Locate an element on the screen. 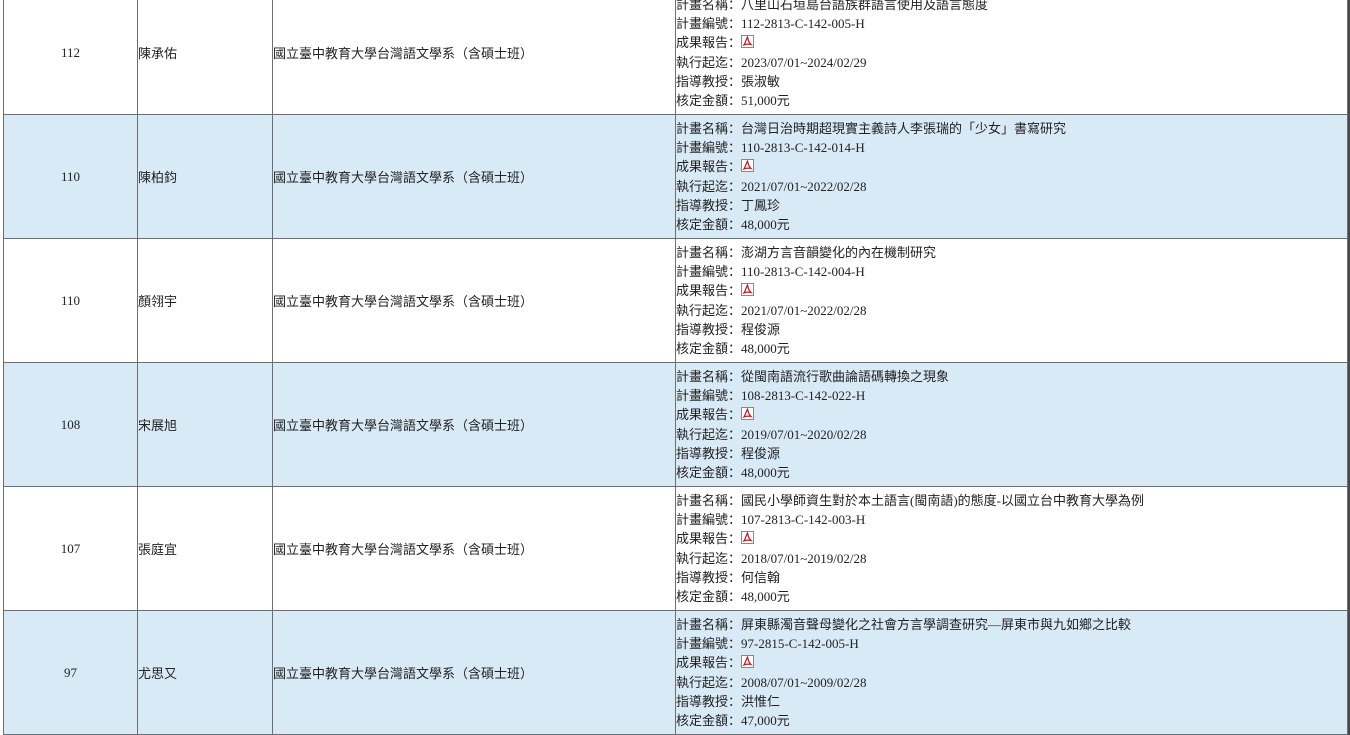  advisor-value: 何信翰 is located at coordinates (761, 577).